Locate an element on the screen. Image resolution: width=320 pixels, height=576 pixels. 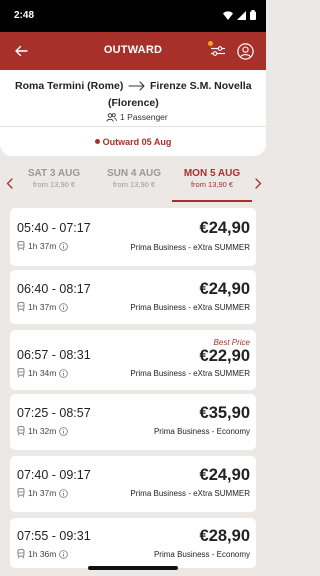
train-duration: 1h 36m is located at coordinates (43, 554).